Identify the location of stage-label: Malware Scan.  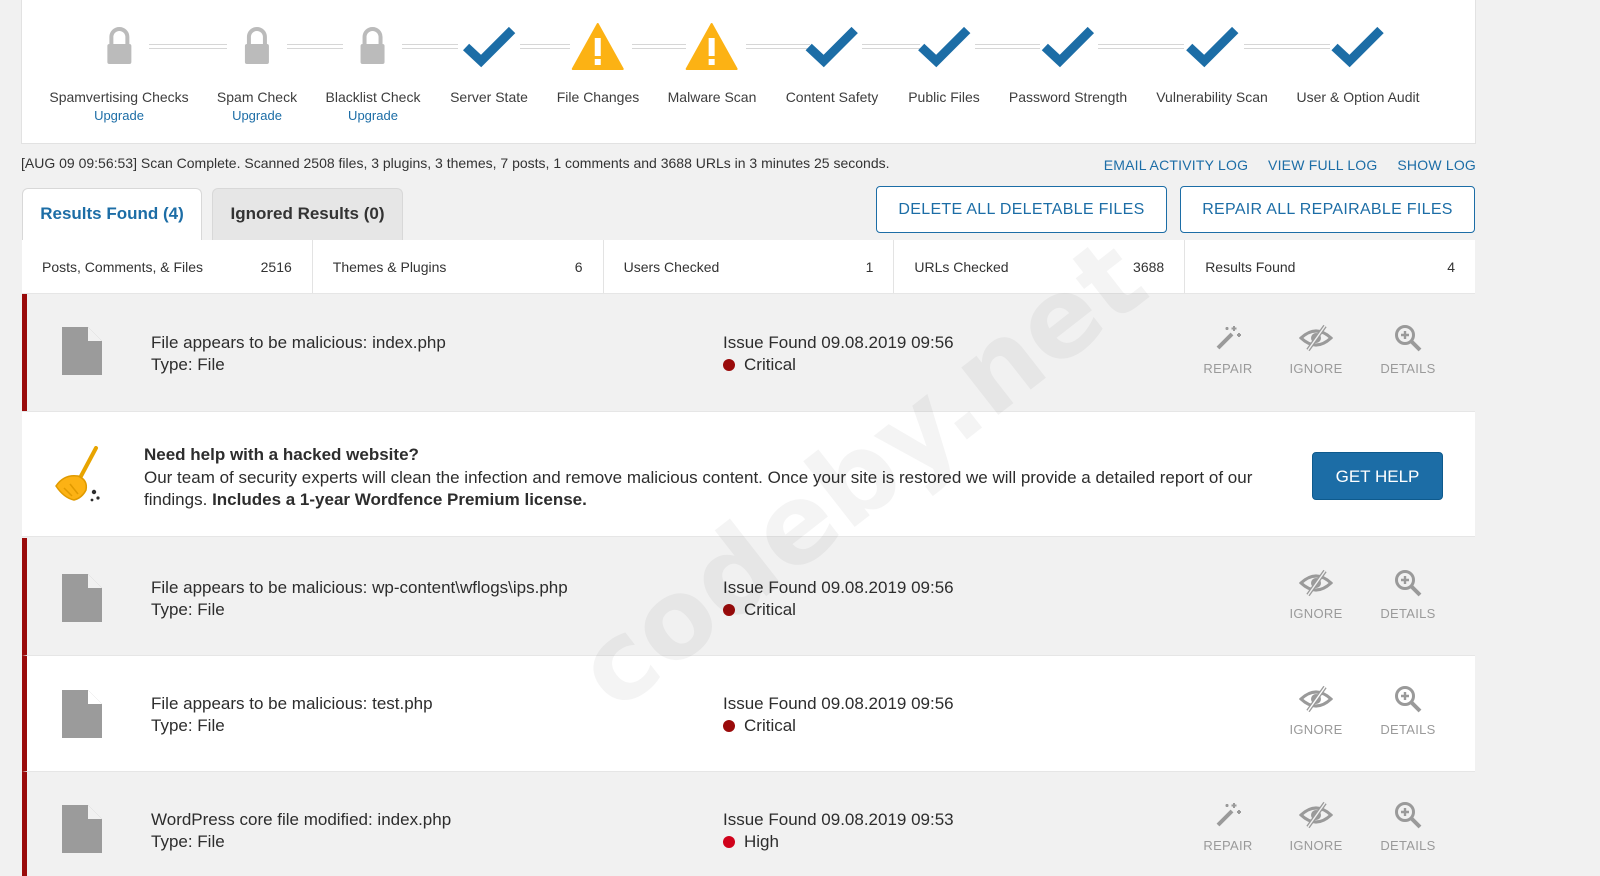
(712, 97).